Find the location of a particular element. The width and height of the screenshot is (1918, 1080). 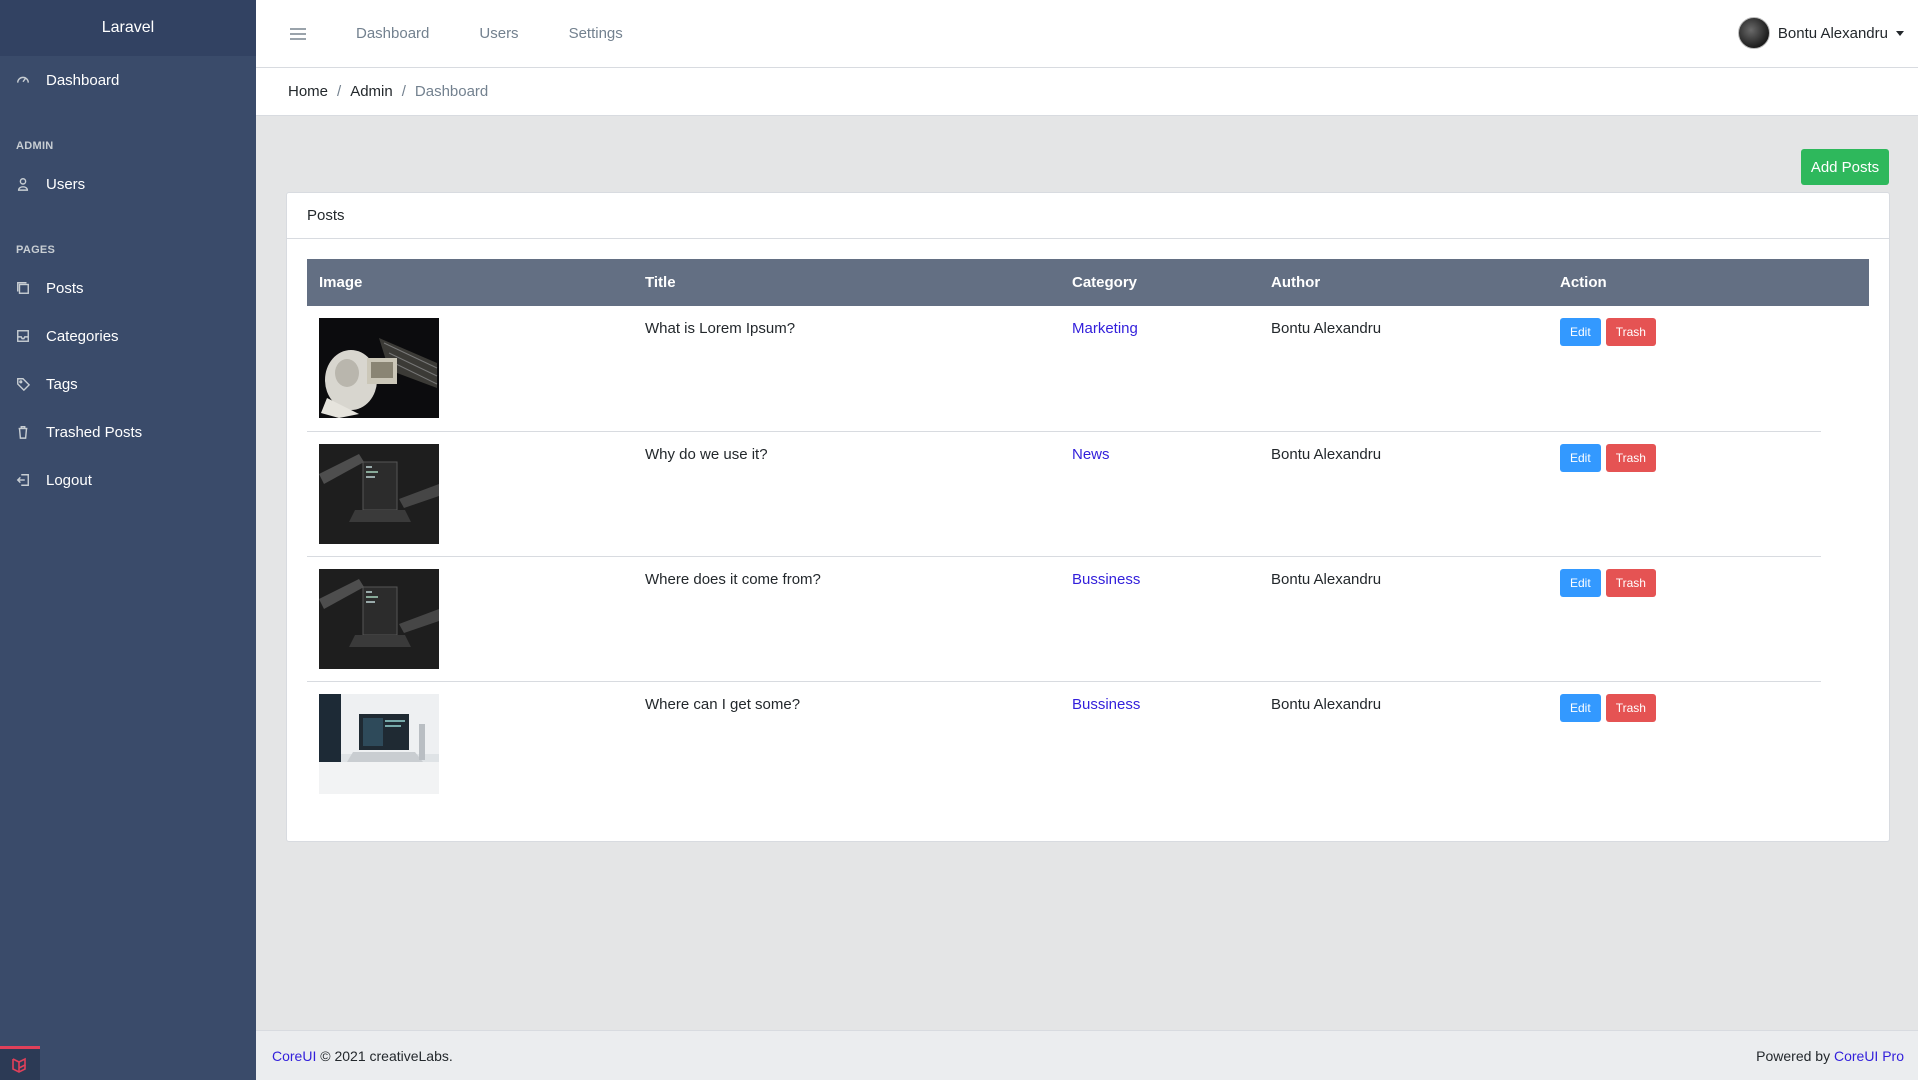

sidebar-item-label: Tags is located at coordinates (62, 384).